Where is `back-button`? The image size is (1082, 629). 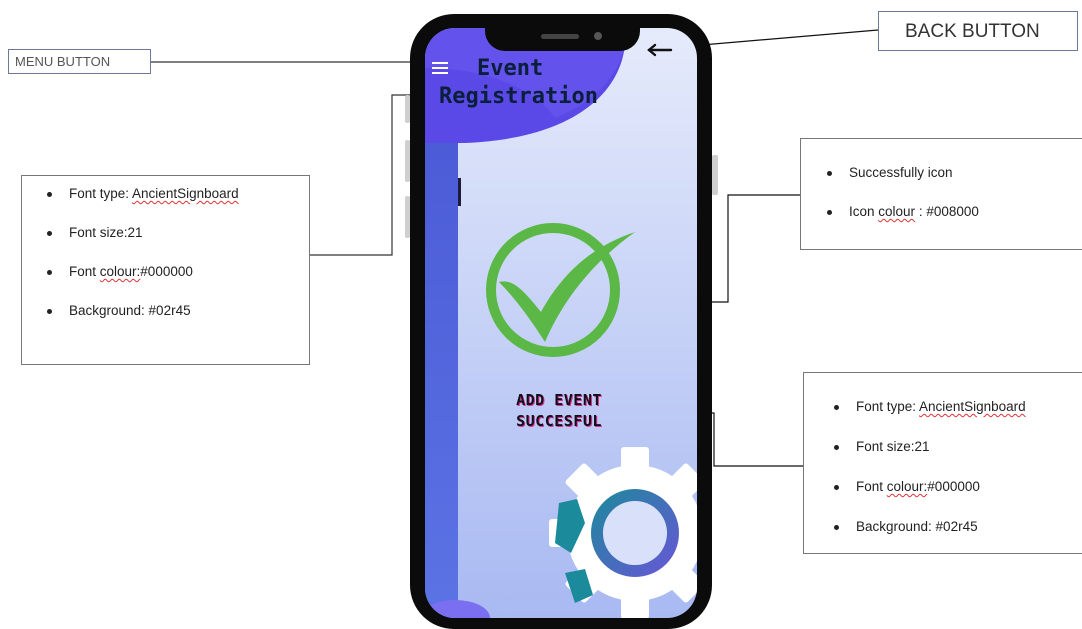 back-button is located at coordinates (659, 50).